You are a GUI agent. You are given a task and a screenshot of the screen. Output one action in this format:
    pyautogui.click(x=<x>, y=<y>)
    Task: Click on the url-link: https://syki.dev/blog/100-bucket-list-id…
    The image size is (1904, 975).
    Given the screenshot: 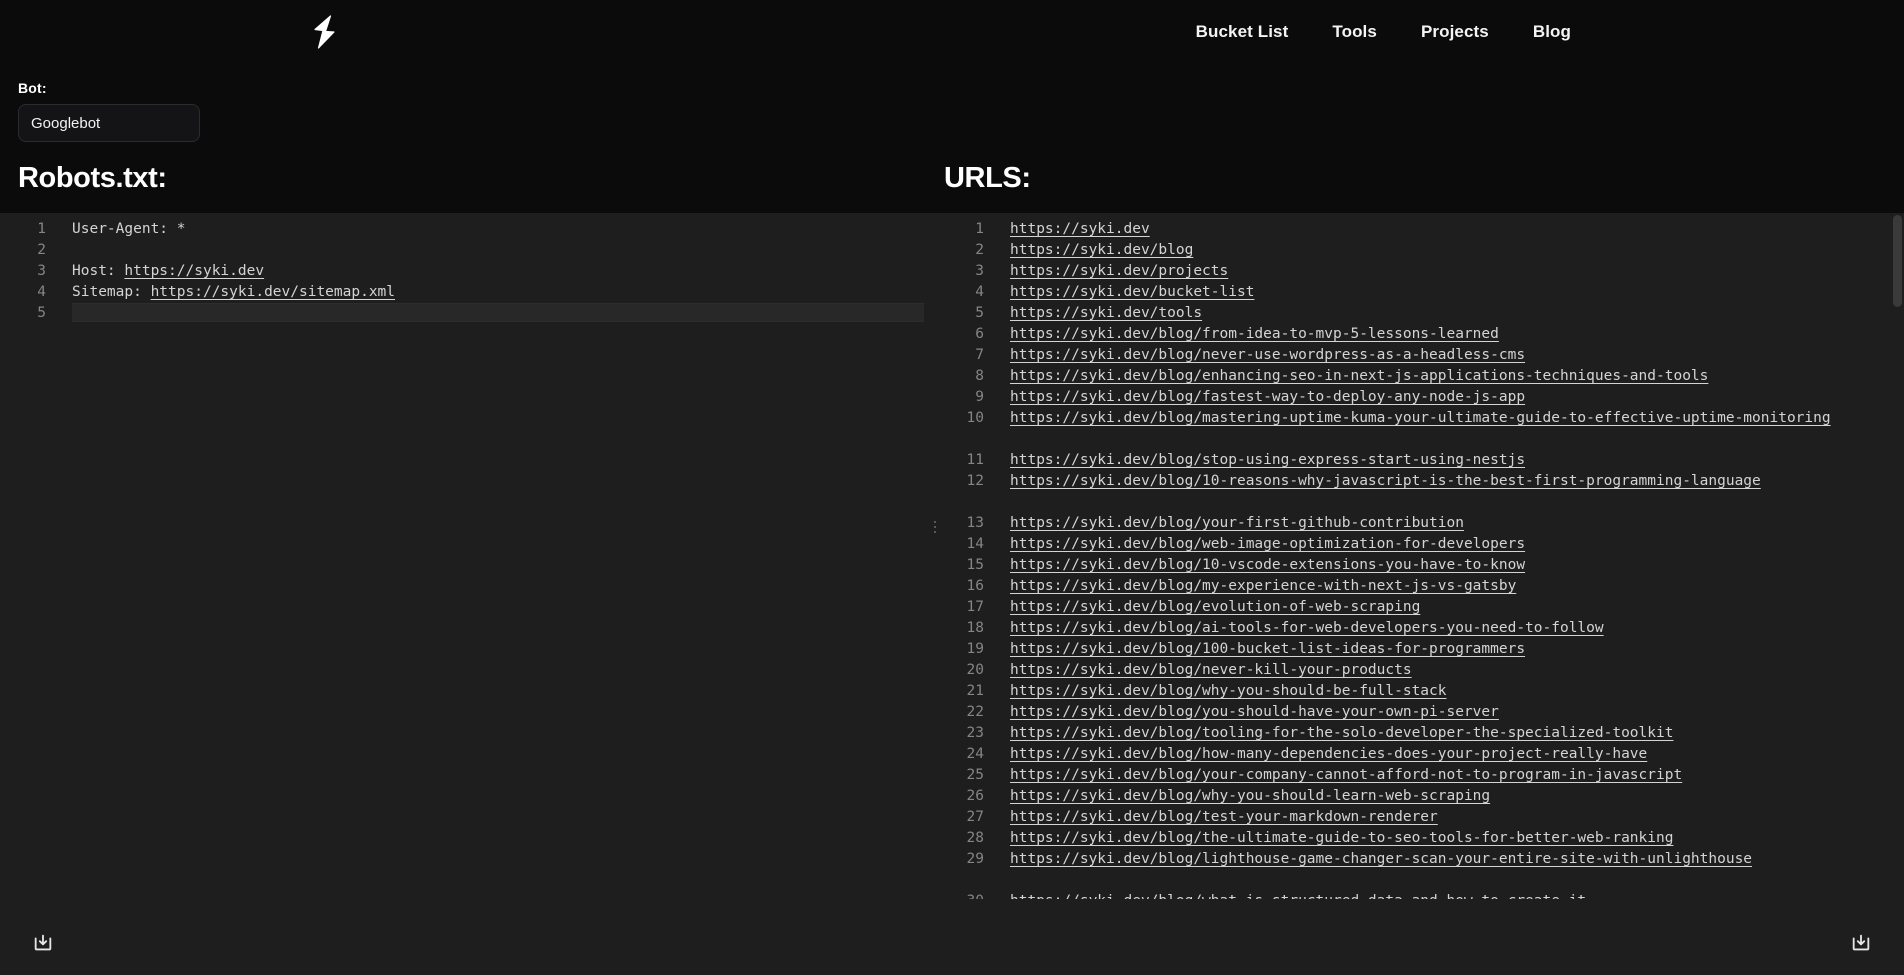 What is the action you would take?
    pyautogui.click(x=1267, y=649)
    